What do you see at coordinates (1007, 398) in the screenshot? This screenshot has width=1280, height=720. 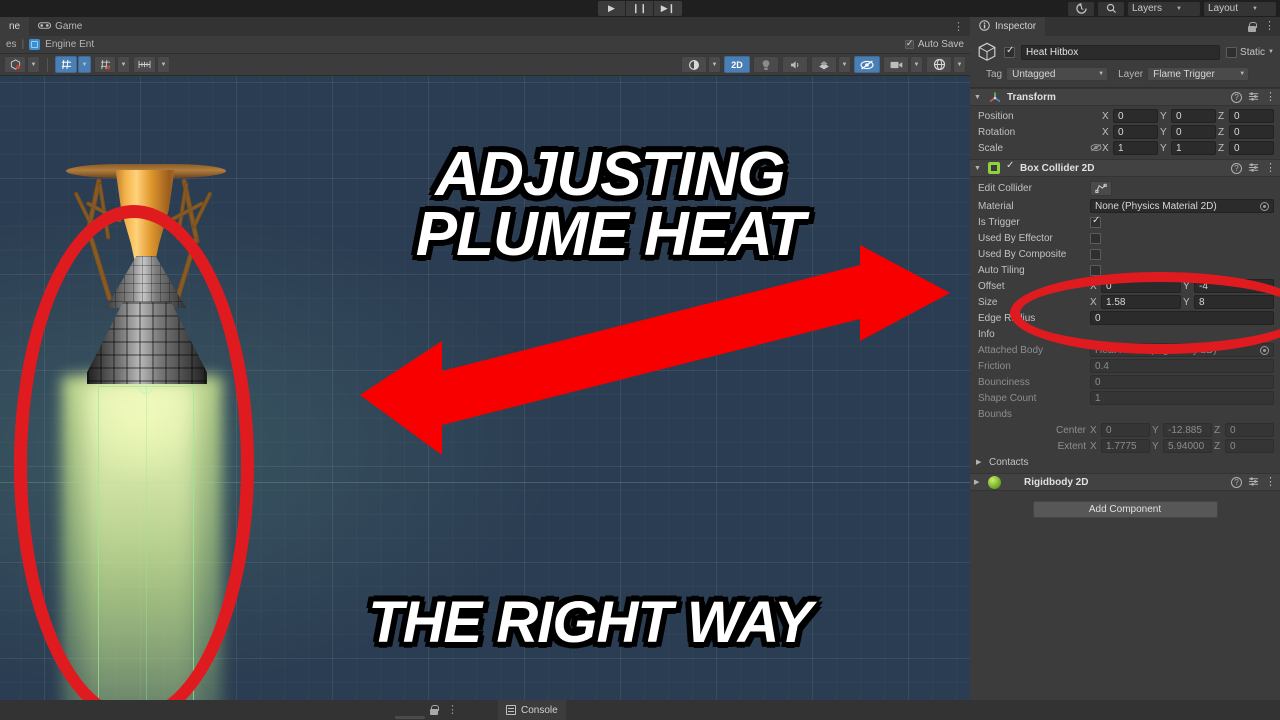 I see `shape-count-label: Shape Count` at bounding box center [1007, 398].